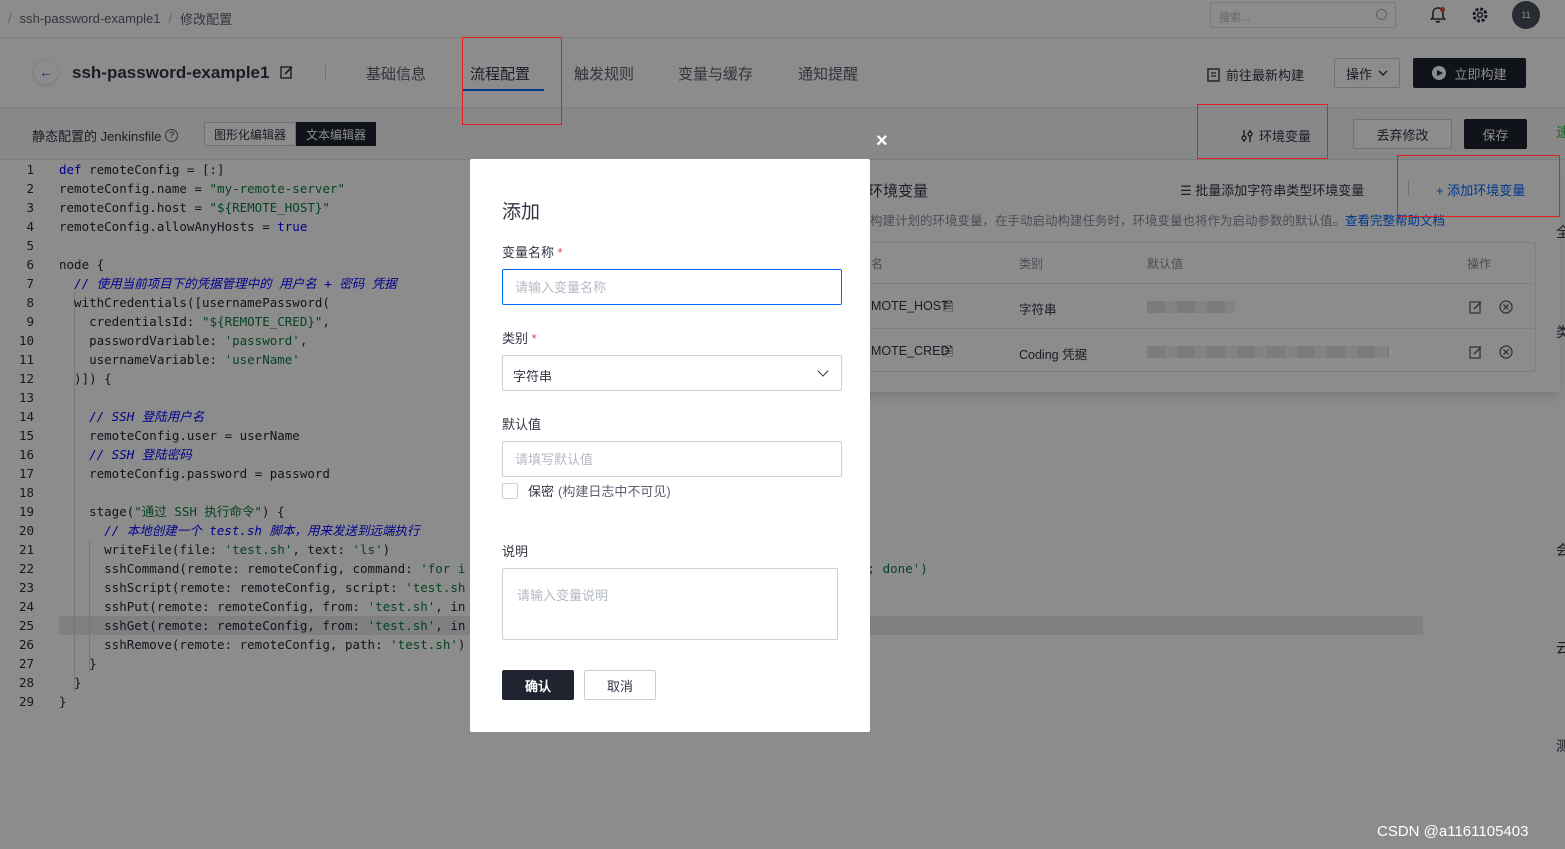  I want to click on secret-hint: (构建日志中不可见), so click(614, 491).